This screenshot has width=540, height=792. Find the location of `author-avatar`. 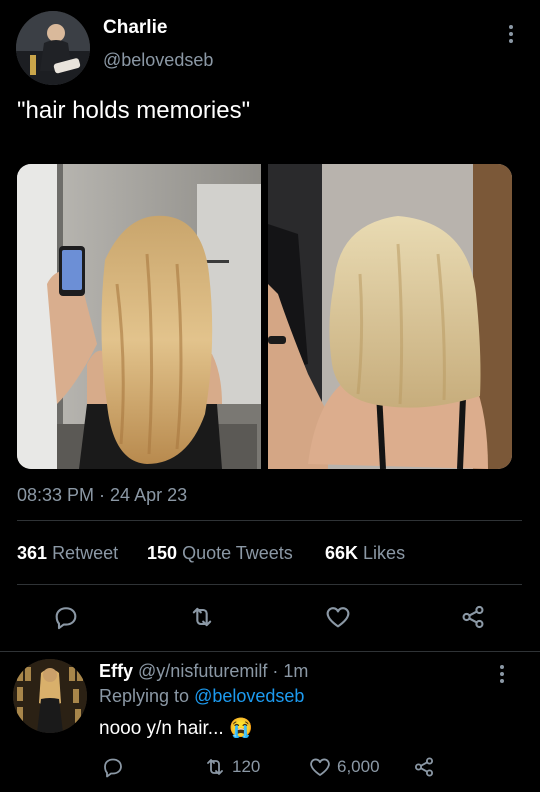

author-avatar is located at coordinates (53, 48).